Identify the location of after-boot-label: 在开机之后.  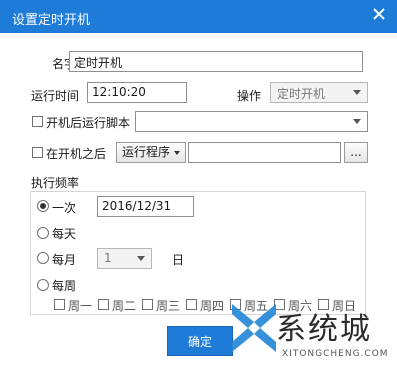
(76, 154).